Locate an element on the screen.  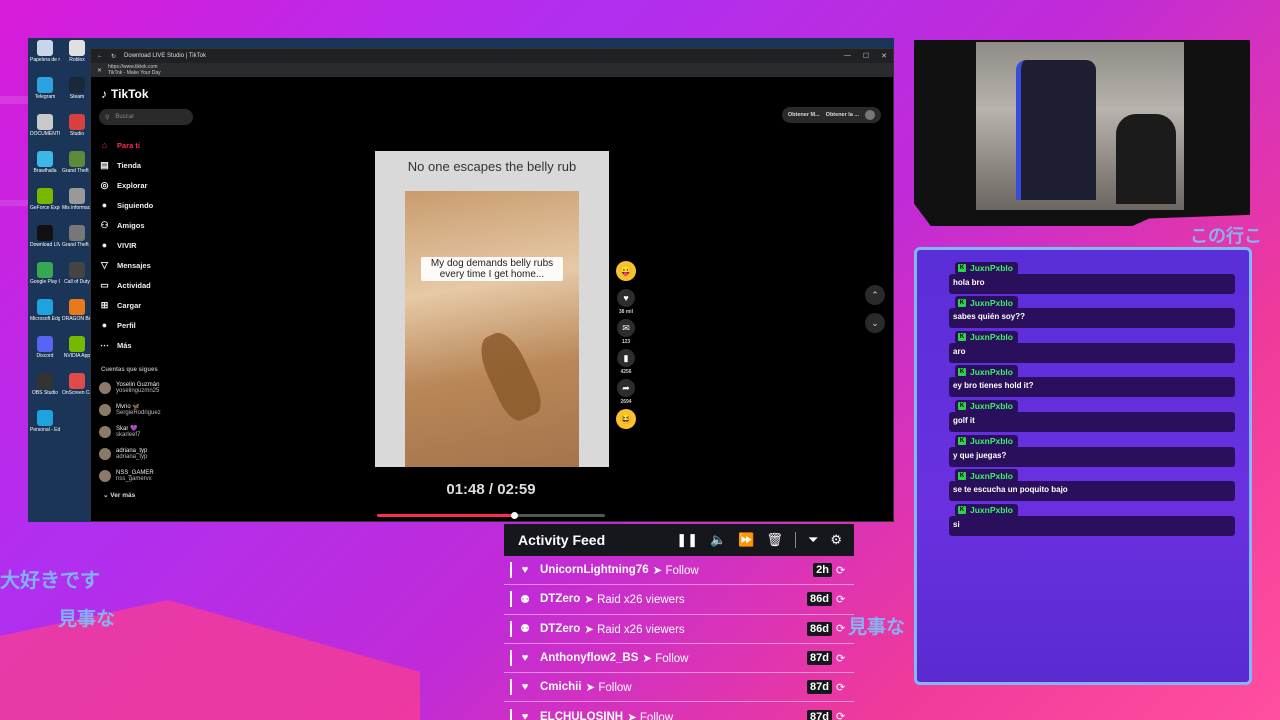
feed-row: ♥ ELCHULOSINH ➤ Follow 87d ⟳ is located at coordinates (679, 711).